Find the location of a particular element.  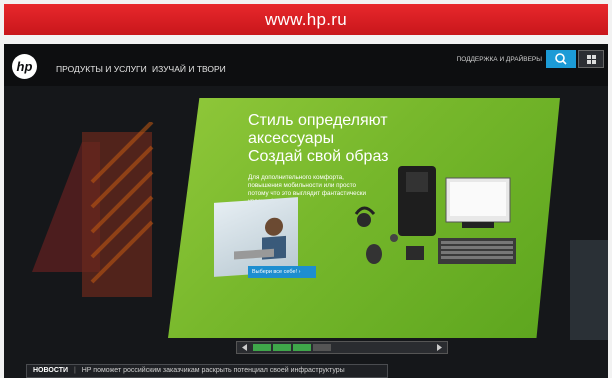

search-button is located at coordinates (561, 59).